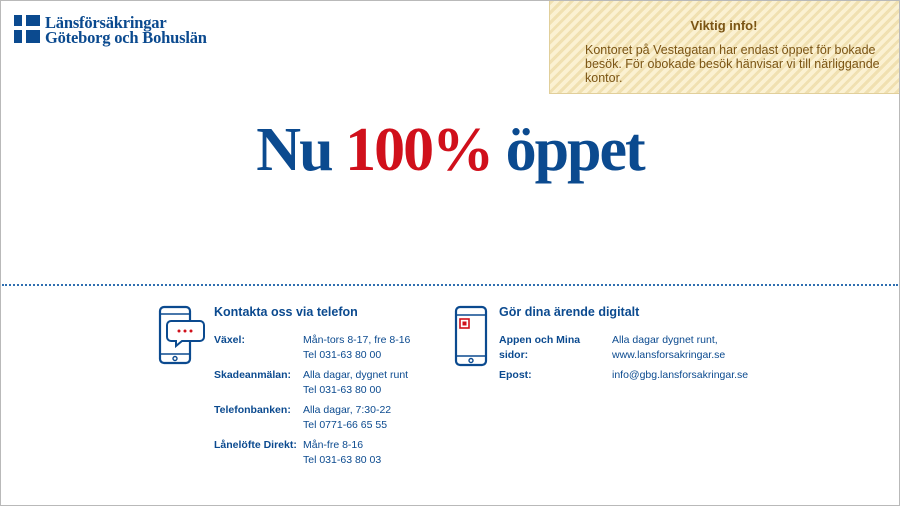  What do you see at coordinates (540, 347) in the screenshot?
I see `contact-label: Appen och Mina sidor:` at bounding box center [540, 347].